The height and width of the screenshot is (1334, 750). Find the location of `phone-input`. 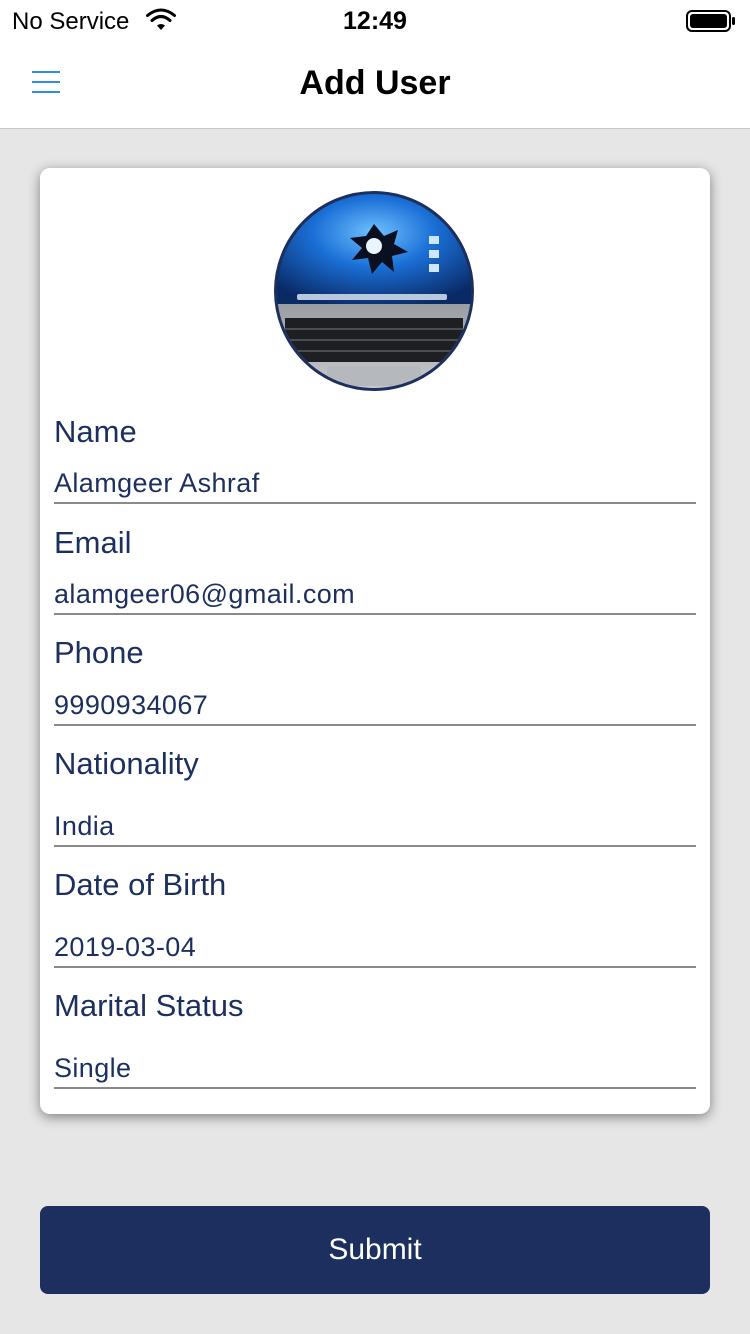

phone-input is located at coordinates (375, 706).